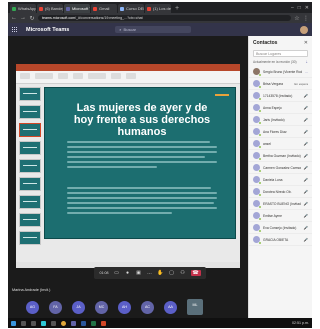 The height and width of the screenshot is (329, 320). Describe the element at coordinates (306, 18) in the screenshot. I see `menu-icon: ⋮` at that location.